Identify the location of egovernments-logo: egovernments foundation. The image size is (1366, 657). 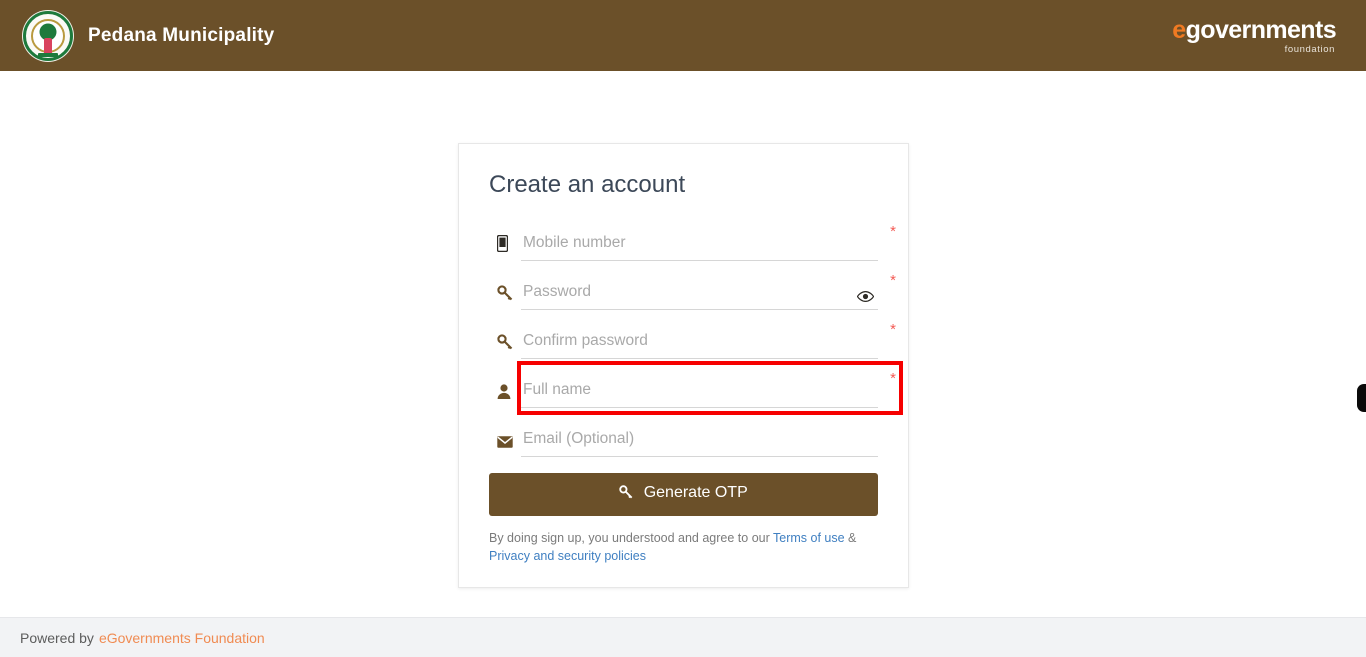
(1254, 35).